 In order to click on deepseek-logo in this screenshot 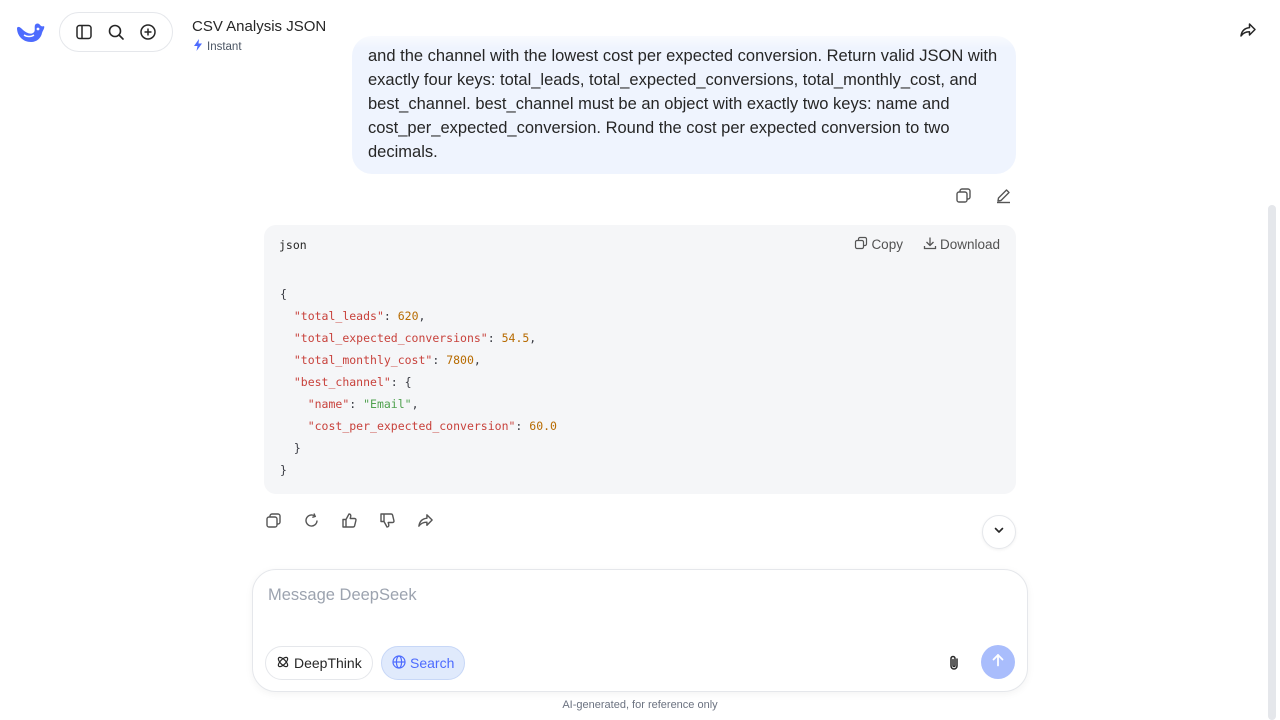, I will do `click(30, 32)`.